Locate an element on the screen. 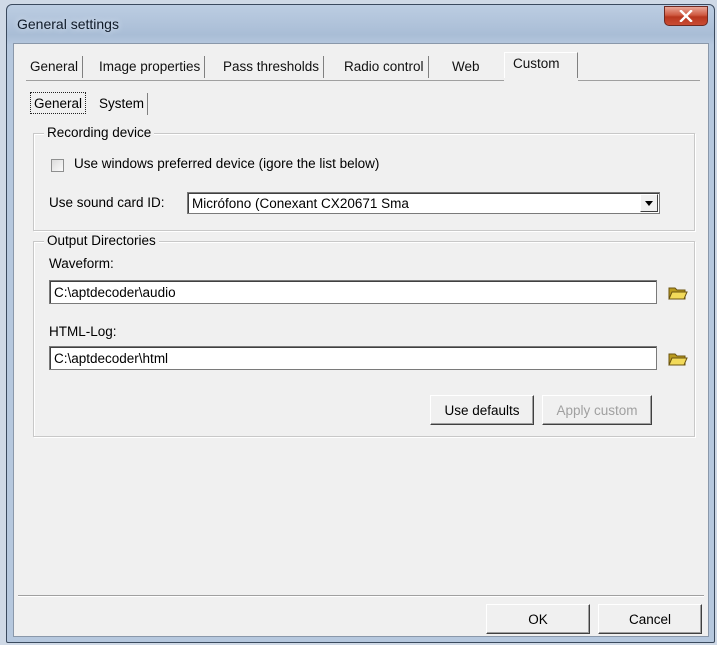 The image size is (717, 645). waveform-path-value: C:\aptdecoder\audio is located at coordinates (115, 292).